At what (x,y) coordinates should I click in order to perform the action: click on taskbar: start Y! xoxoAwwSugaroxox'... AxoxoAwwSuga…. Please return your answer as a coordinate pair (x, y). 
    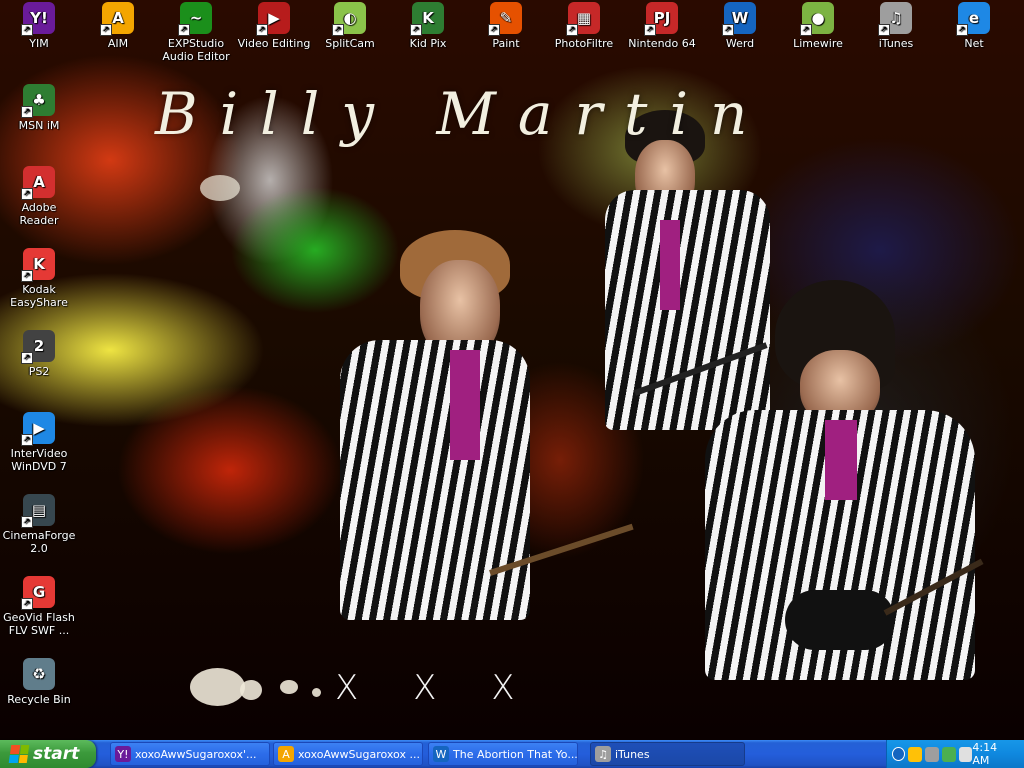
    Looking at the image, I should click on (512, 754).